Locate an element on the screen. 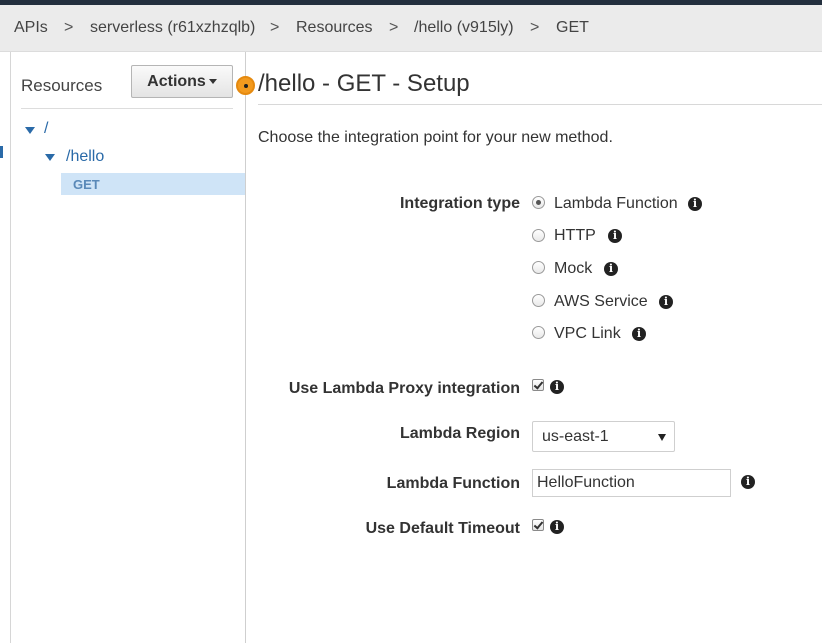  tree-expand-hello-icon is located at coordinates (50, 157).